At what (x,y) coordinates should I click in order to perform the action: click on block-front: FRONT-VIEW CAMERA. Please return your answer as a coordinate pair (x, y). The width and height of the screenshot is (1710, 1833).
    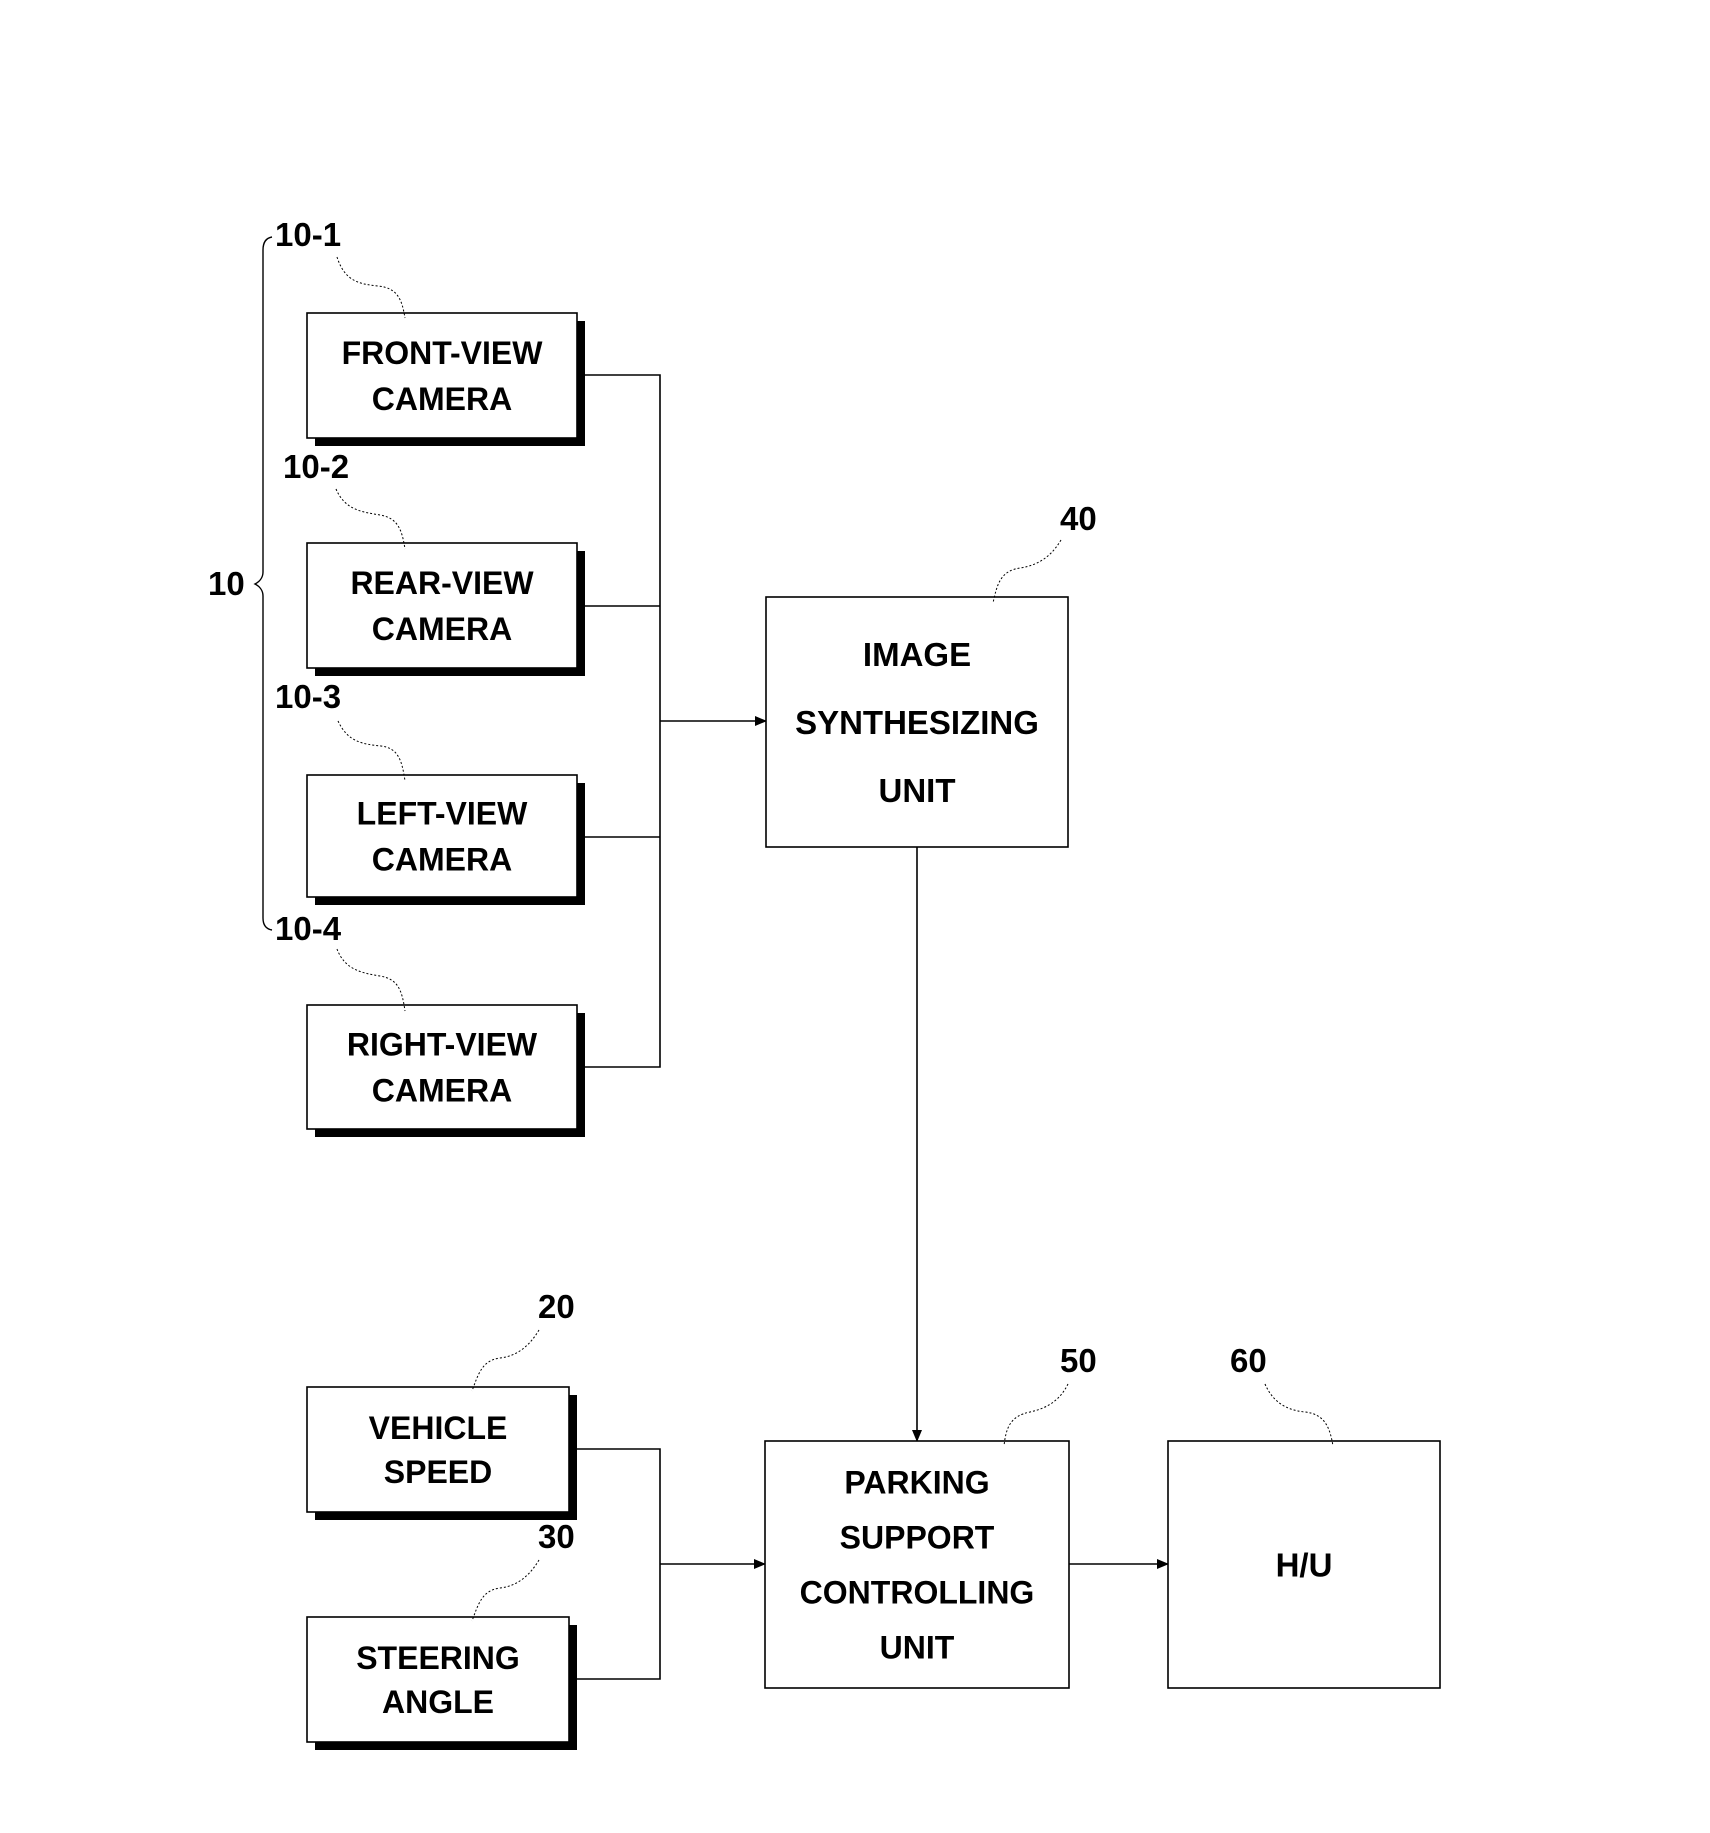
    Looking at the image, I should click on (445, 379).